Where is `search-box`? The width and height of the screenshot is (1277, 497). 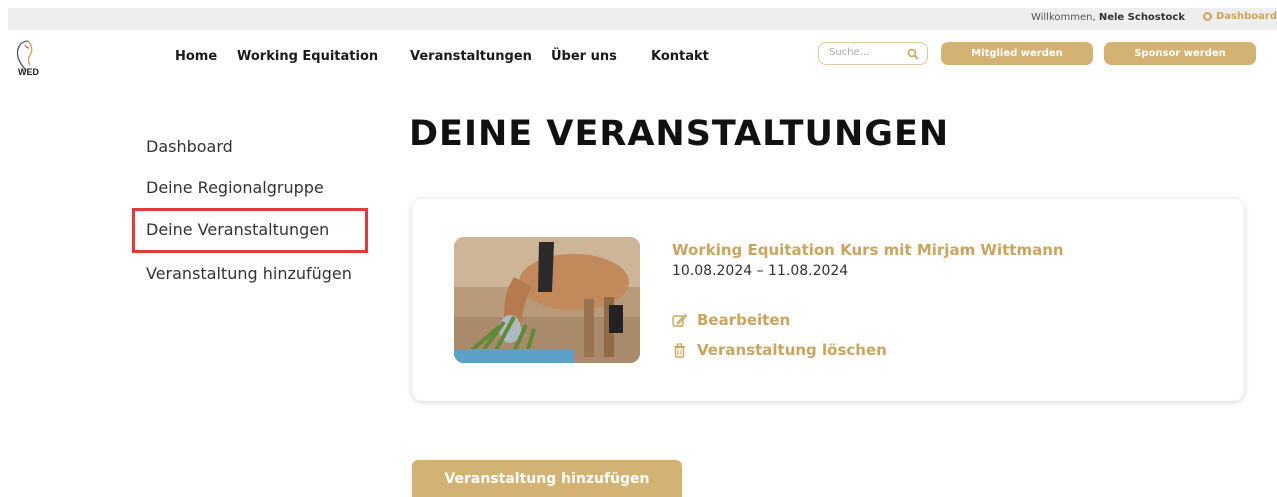
search-box is located at coordinates (873, 53).